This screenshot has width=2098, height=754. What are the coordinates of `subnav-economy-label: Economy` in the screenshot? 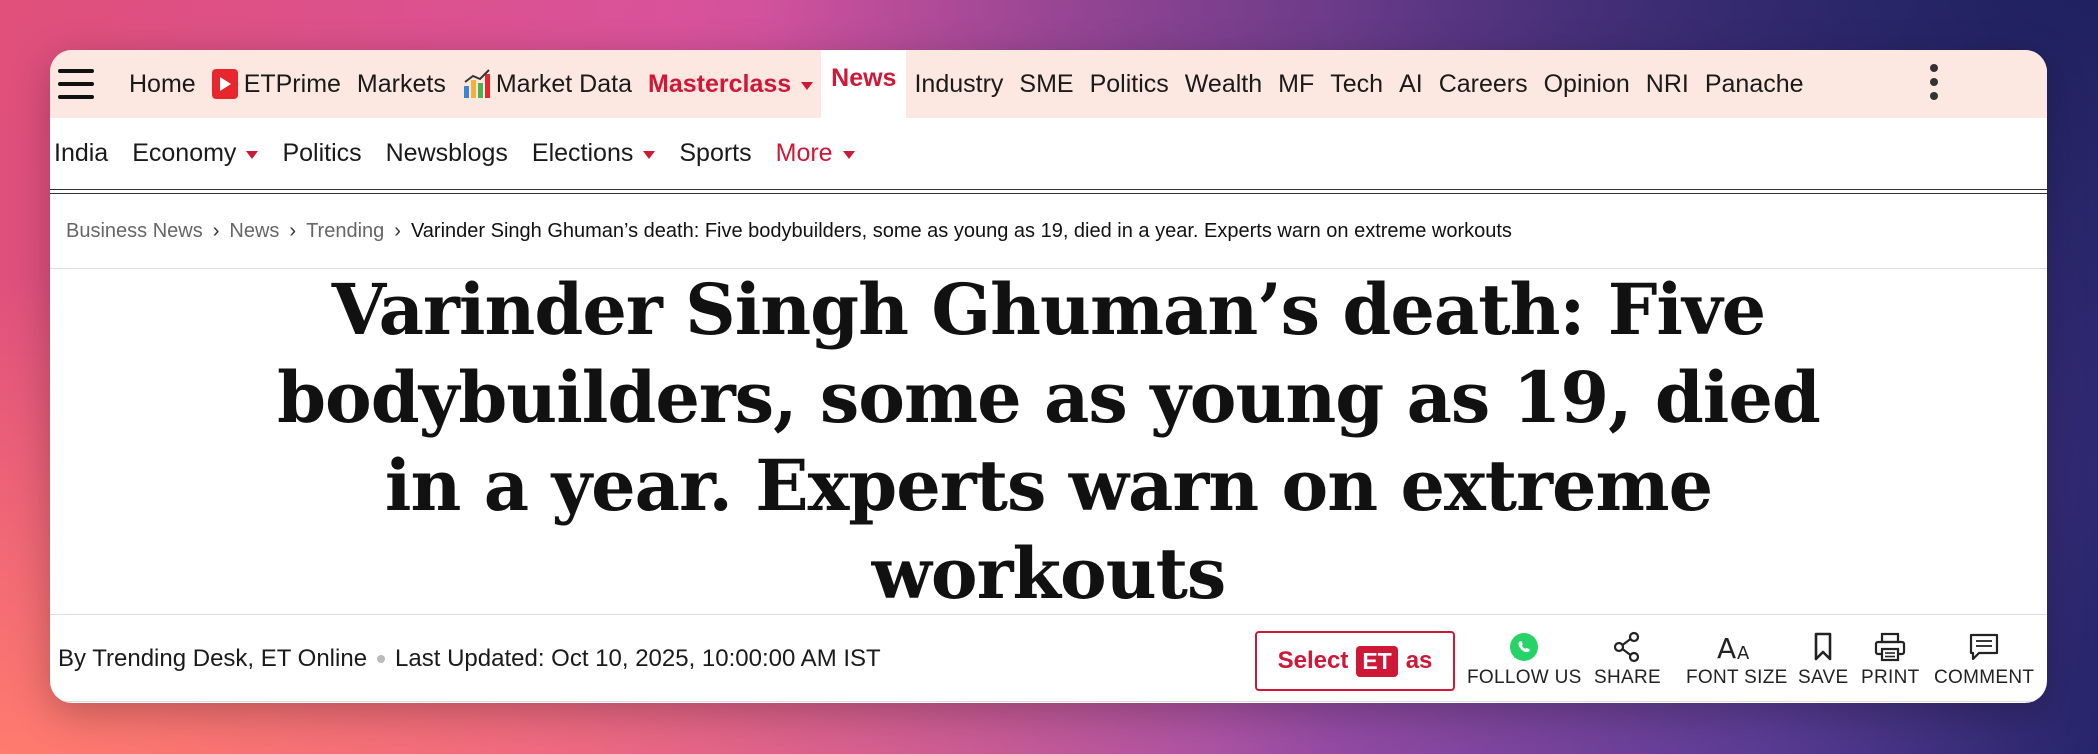 It's located at (184, 153).